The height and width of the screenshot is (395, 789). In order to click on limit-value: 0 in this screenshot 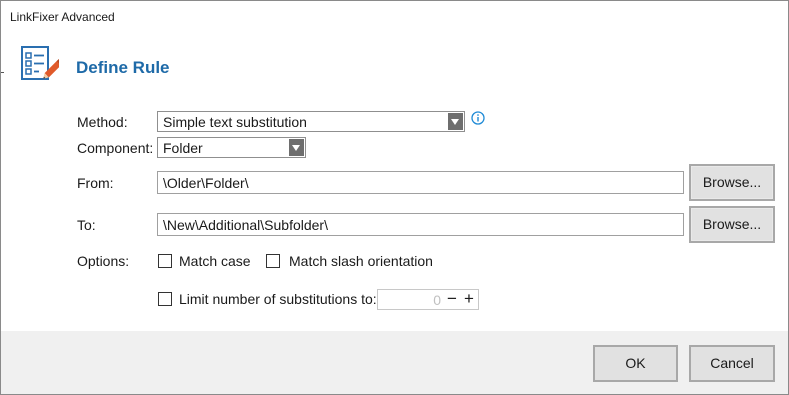, I will do `click(436, 300)`.